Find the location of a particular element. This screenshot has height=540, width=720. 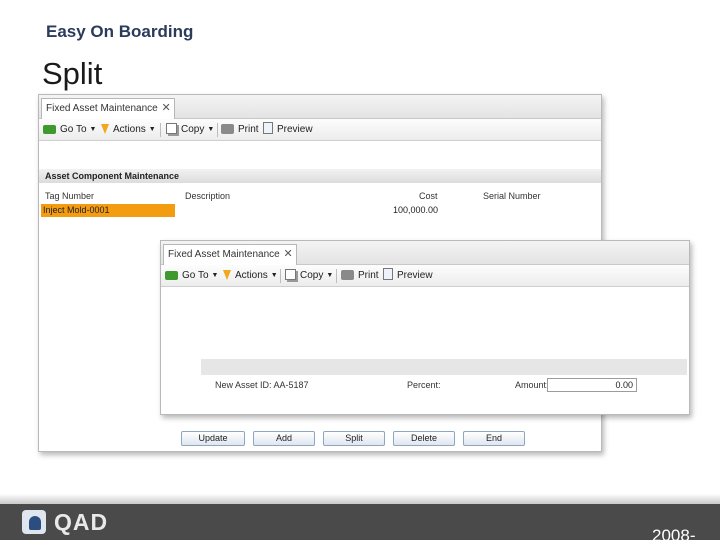

footer-year: 2008- is located at coordinates (674, 533).